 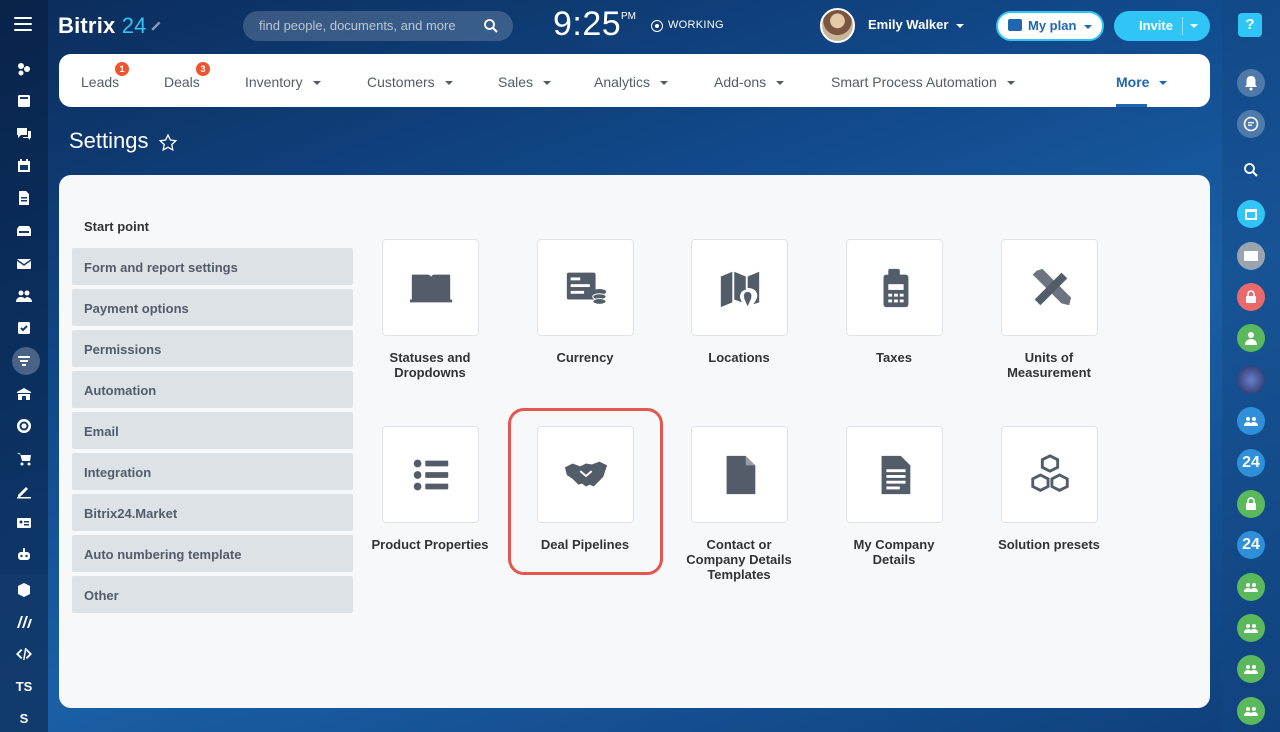 I want to click on menu-automation: Automation, so click(x=212, y=389).